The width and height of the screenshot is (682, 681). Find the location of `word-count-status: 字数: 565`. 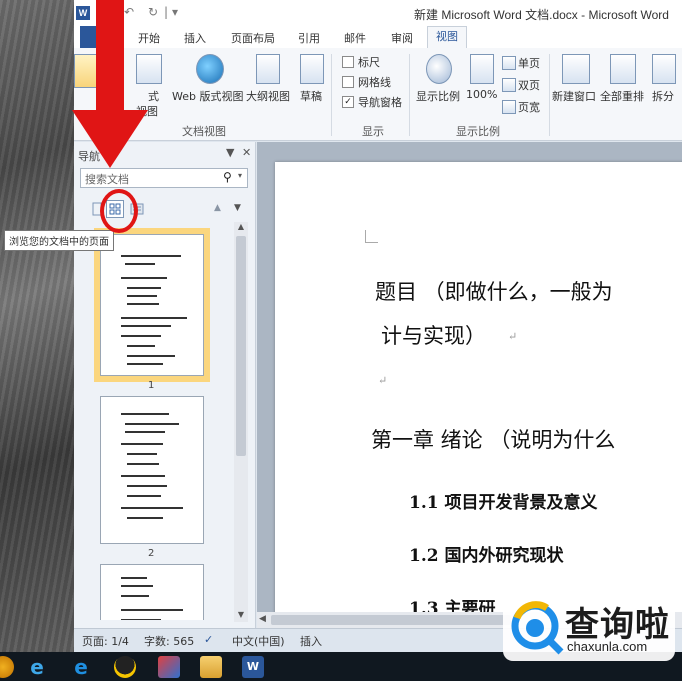

word-count-status: 字数: 565 is located at coordinates (169, 641).